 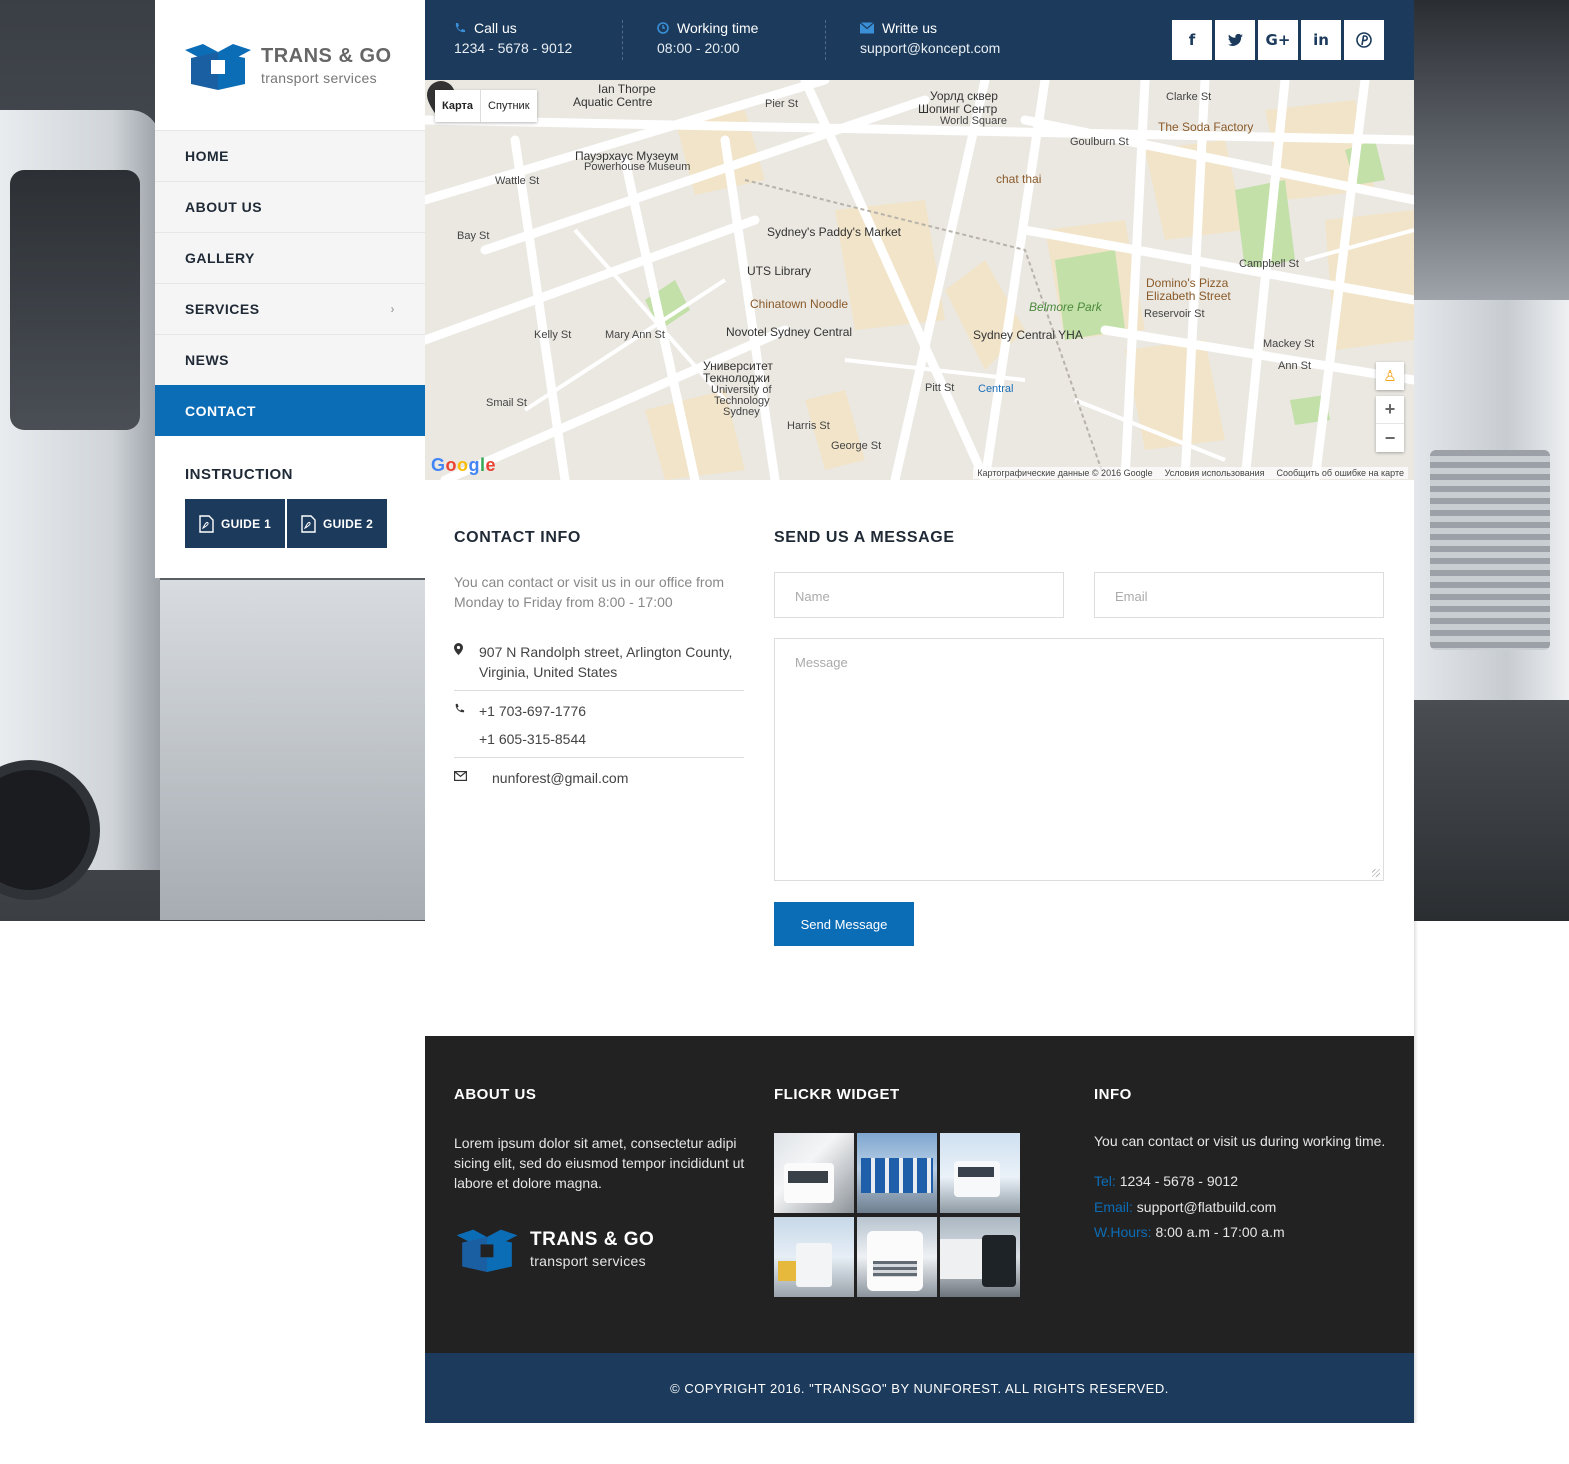 I want to click on map-label: Clarke St, so click(x=1189, y=97).